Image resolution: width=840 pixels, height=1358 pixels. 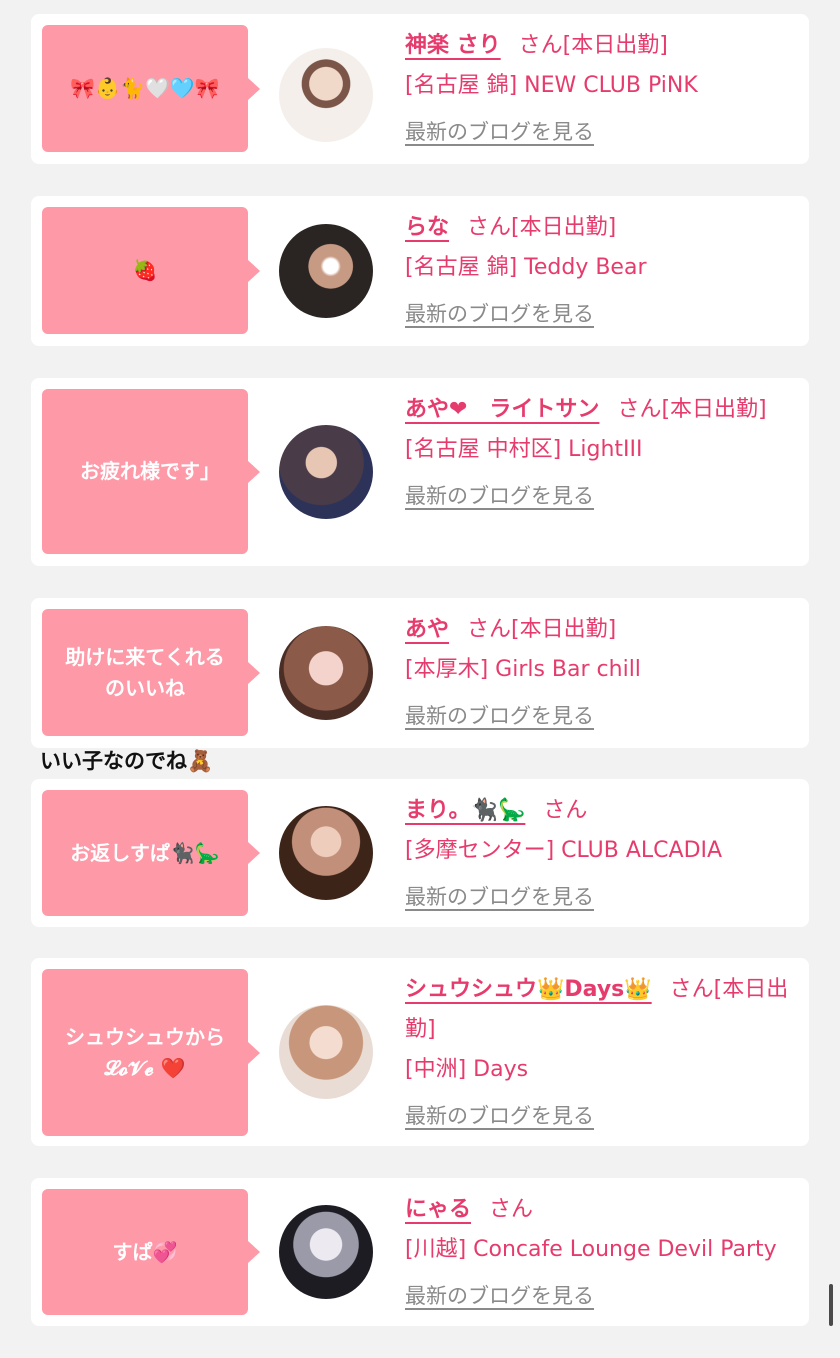 What do you see at coordinates (467, 1069) in the screenshot?
I see `shop-name: [中洲] Days` at bounding box center [467, 1069].